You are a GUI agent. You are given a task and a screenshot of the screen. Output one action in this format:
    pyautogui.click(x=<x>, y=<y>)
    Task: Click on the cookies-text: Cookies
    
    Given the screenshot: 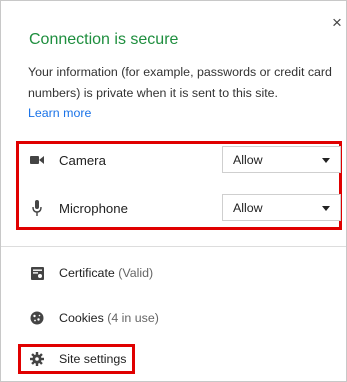 What is the action you would take?
    pyautogui.click(x=81, y=318)
    